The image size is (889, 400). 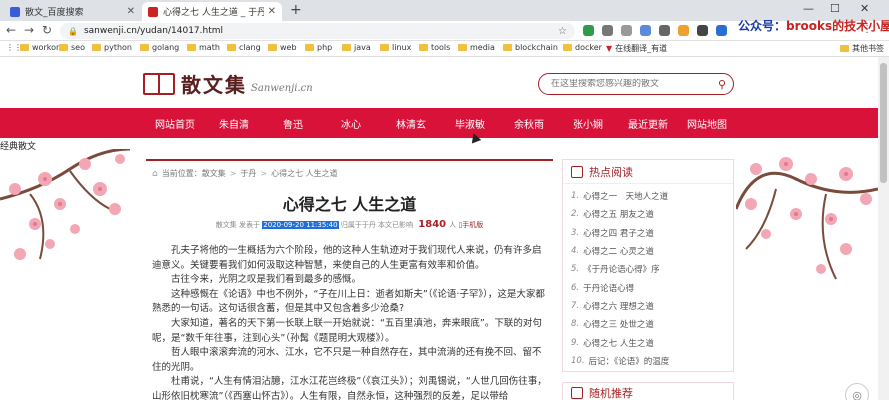 What do you see at coordinates (153, 11) in the screenshot?
I see `sanwenji-icon` at bounding box center [153, 11].